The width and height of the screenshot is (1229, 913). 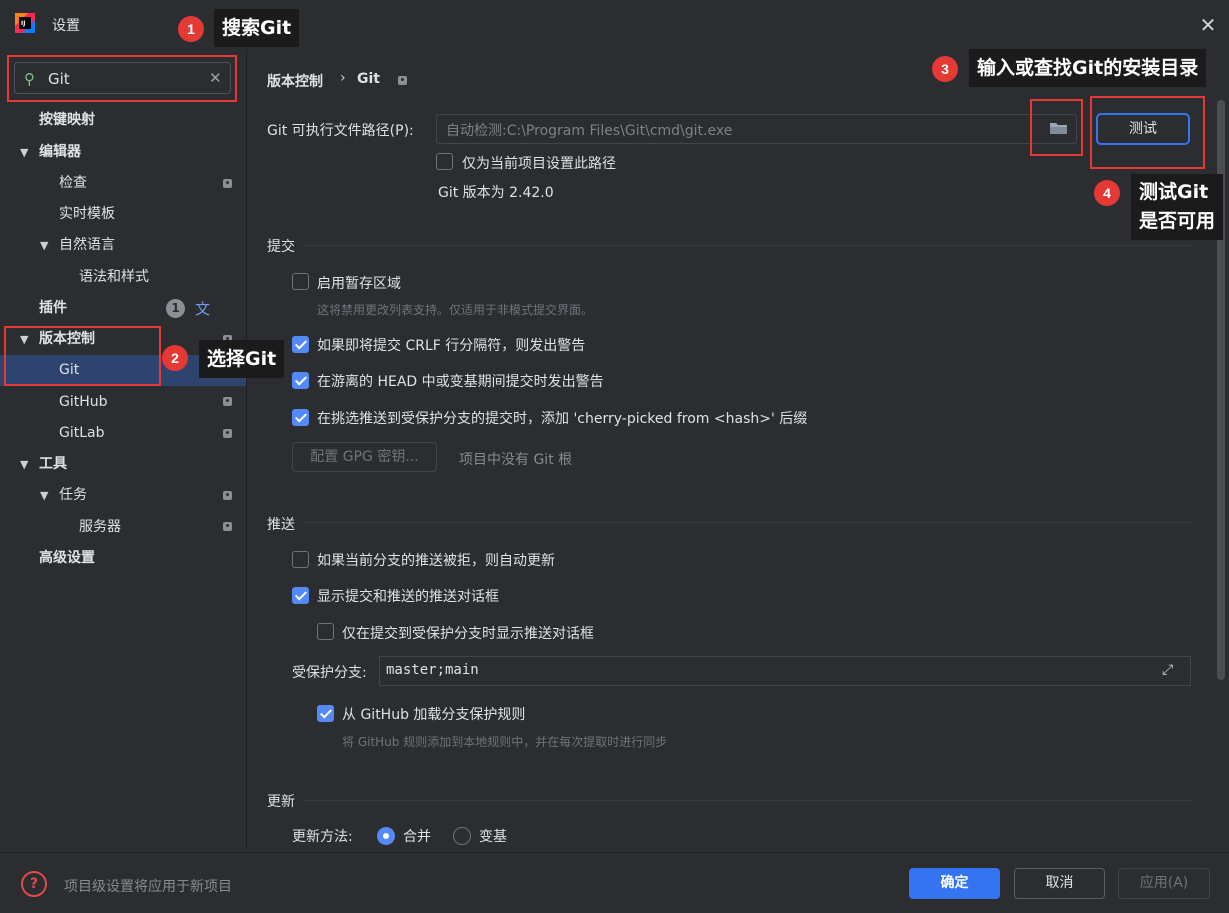 What do you see at coordinates (322, 837) in the screenshot?
I see `update-method-label: 更新方法:` at bounding box center [322, 837].